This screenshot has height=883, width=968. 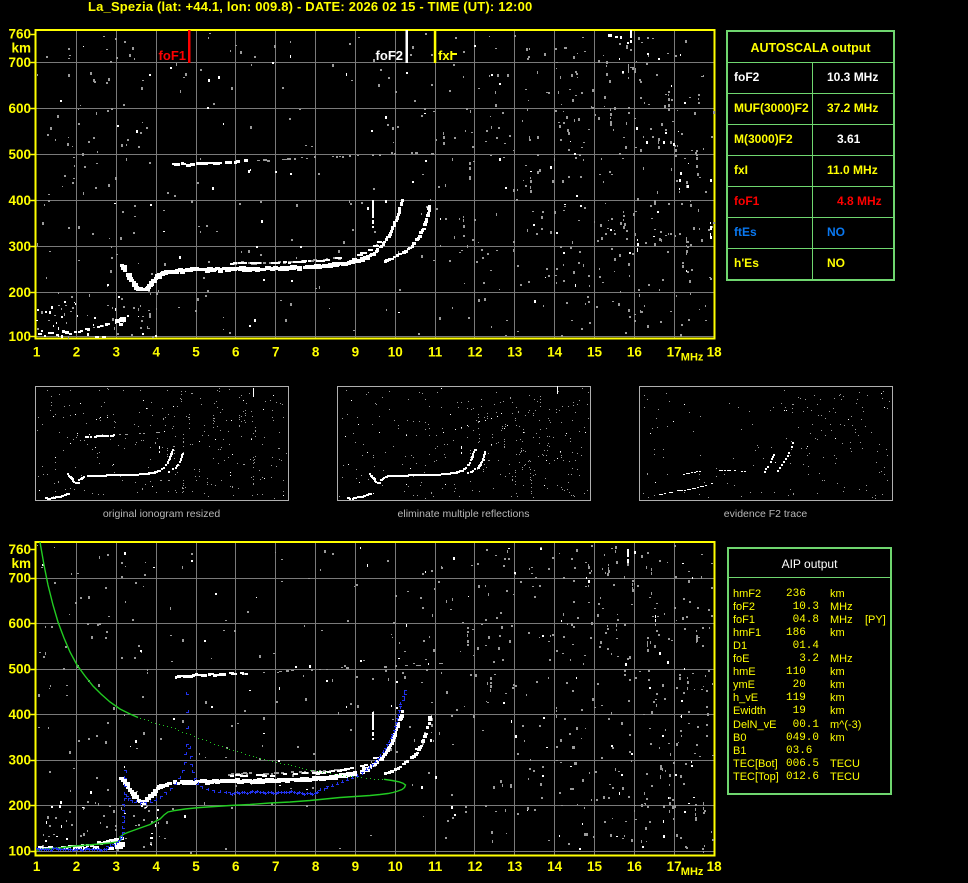 I want to click on svg-text: original ionogram resized, so click(x=161, y=514).